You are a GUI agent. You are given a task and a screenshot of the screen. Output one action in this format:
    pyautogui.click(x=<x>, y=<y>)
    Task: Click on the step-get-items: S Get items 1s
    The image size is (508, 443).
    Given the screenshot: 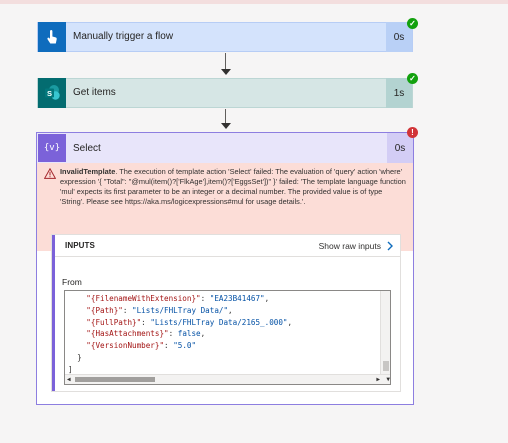 What is the action you would take?
    pyautogui.click(x=225, y=93)
    